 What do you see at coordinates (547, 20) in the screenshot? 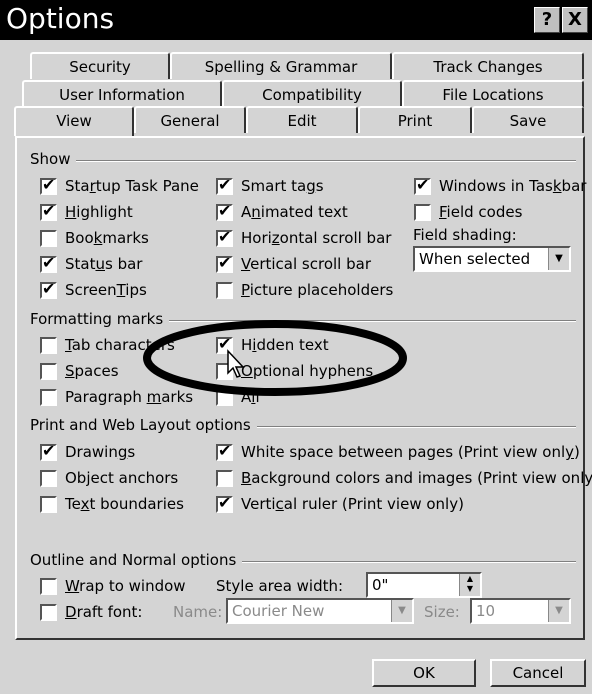
I see `help-button: ?` at bounding box center [547, 20].